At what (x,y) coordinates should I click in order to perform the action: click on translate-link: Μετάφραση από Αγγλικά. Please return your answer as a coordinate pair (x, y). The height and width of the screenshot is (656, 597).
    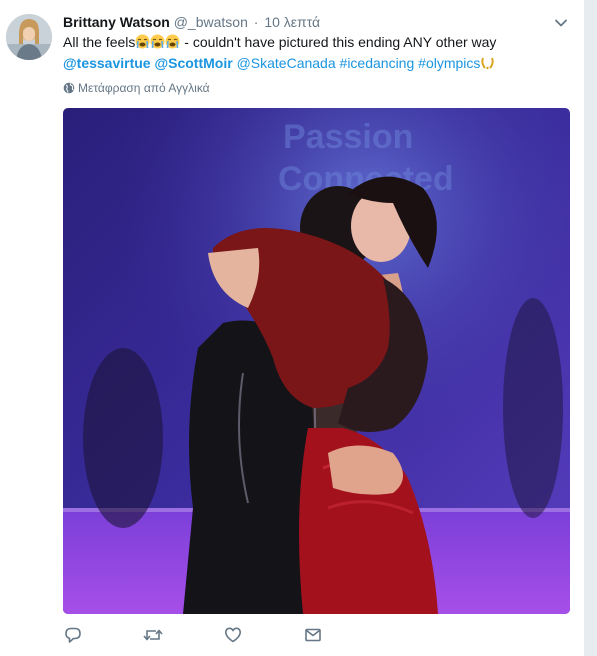
    Looking at the image, I should click on (136, 88).